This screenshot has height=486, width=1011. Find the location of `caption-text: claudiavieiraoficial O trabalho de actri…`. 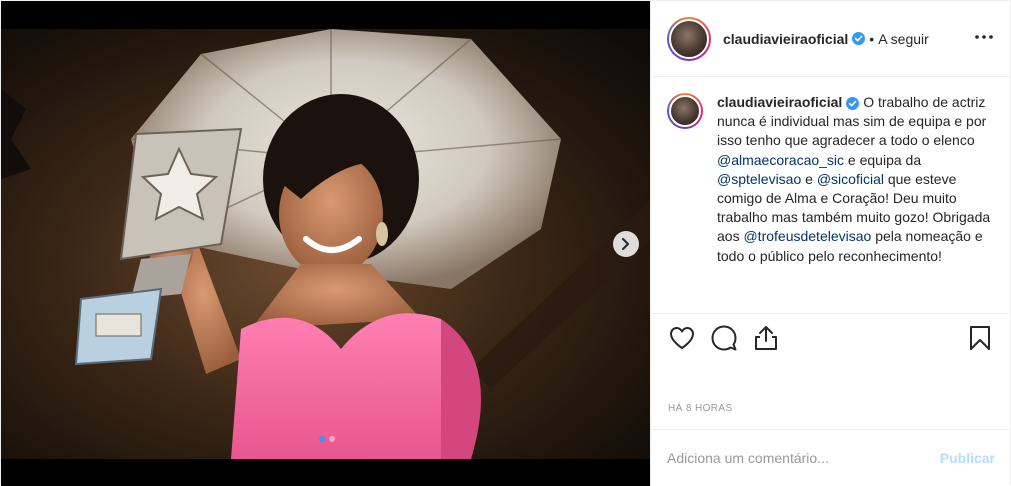

caption-text: claudiavieiraoficial O trabalho de actri… is located at coordinates (855, 201).